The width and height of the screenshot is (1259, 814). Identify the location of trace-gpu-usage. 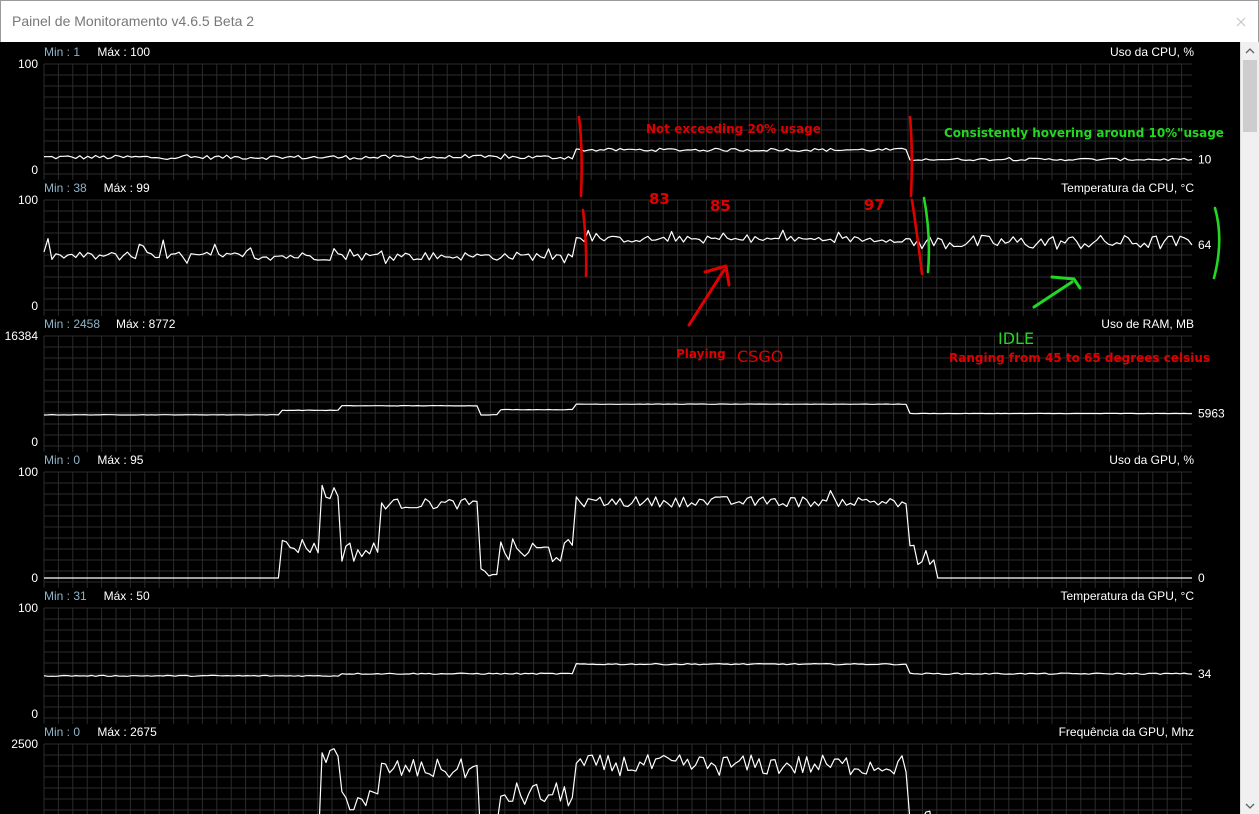
(618, 531).